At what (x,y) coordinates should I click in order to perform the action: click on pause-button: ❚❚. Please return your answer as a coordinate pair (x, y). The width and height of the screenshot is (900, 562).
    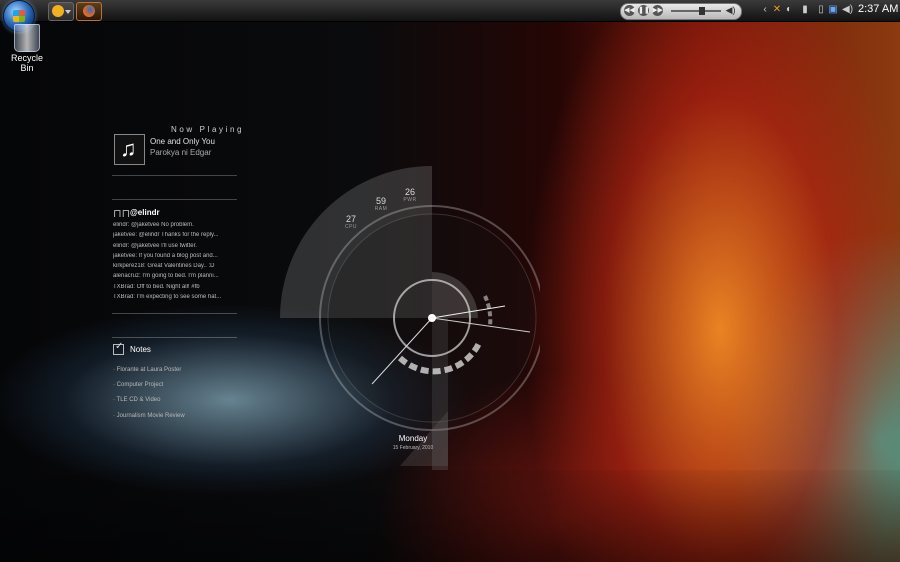
    Looking at the image, I should click on (644, 10).